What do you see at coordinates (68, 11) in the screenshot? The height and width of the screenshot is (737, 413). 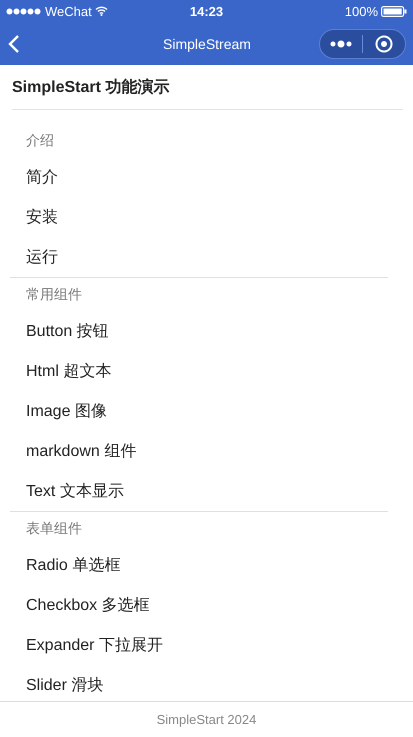 I see `carrier-name: WeChat` at bounding box center [68, 11].